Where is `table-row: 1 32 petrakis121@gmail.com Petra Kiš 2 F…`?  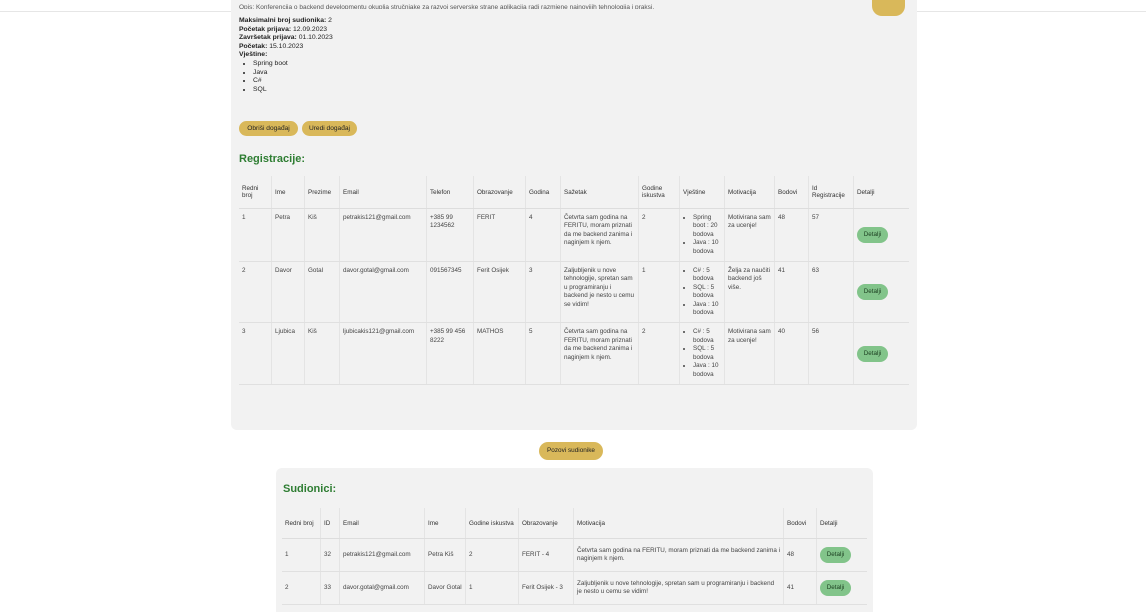
table-row: 1 32 petrakis121@gmail.com Petra Kiš 2 F… is located at coordinates (574, 555).